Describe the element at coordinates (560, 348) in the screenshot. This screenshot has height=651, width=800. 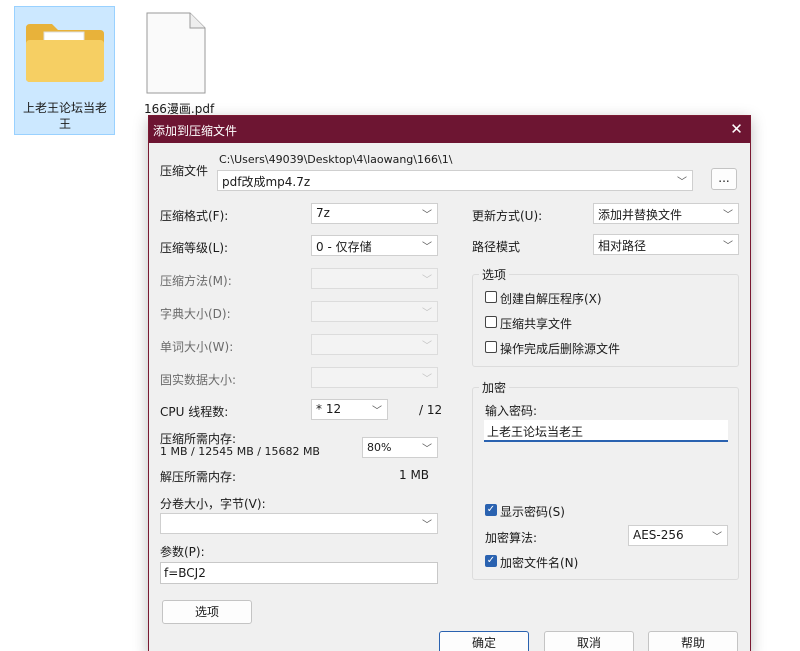
I see `delete-source-label: 操作完成后删除源文件` at that location.